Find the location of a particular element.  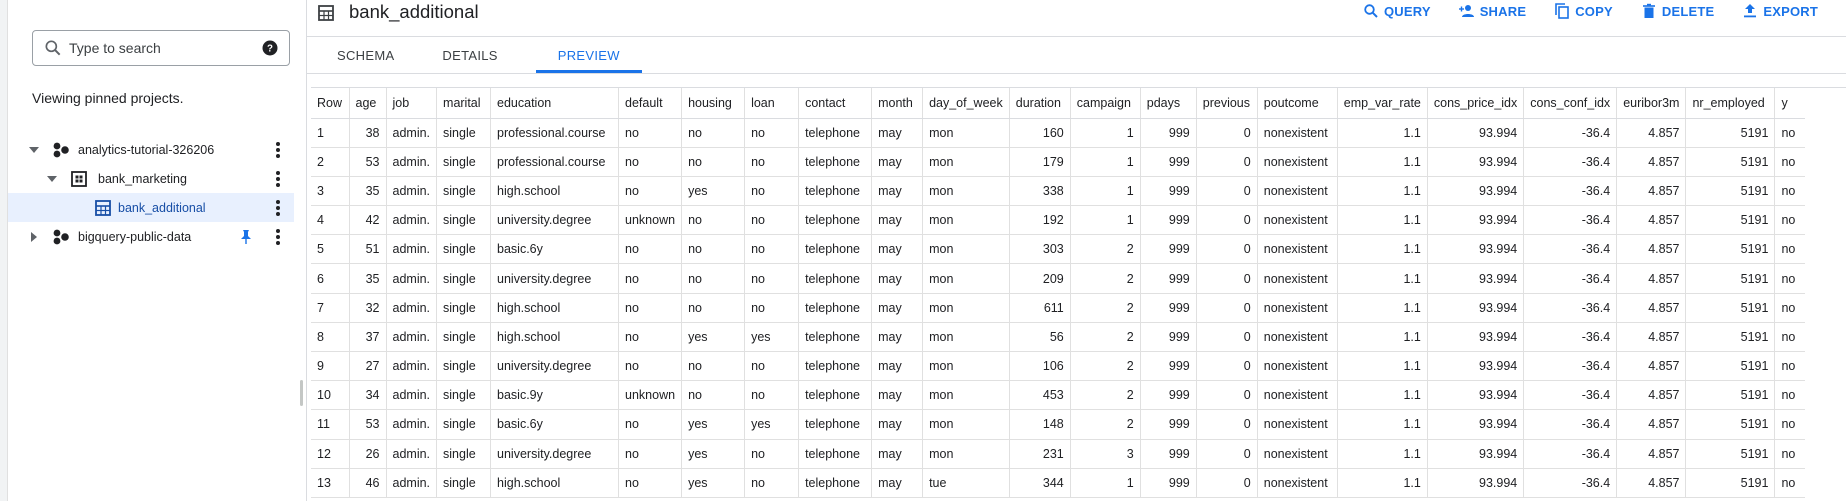

tree-item-bank-additional: bank_additional is located at coordinates (151, 207).